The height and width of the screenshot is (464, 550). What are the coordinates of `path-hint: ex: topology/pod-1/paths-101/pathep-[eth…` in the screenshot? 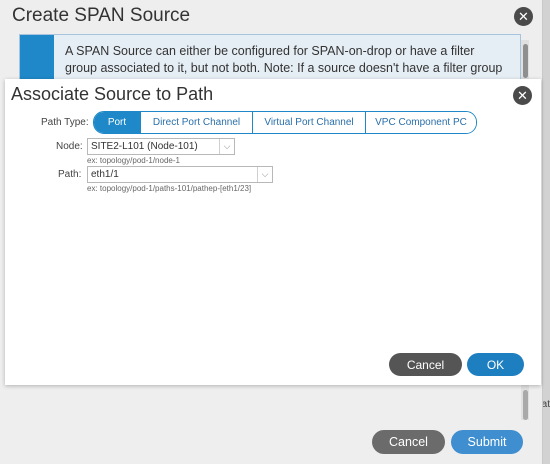 It's located at (169, 188).